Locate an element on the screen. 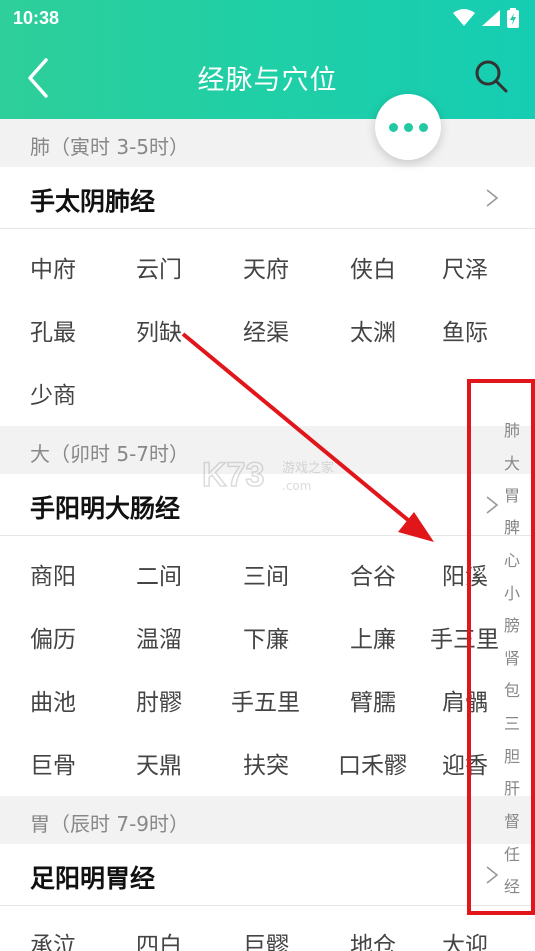 The height and width of the screenshot is (951, 535). section-header: 肺（寅时 3-5时） is located at coordinates (267, 143).